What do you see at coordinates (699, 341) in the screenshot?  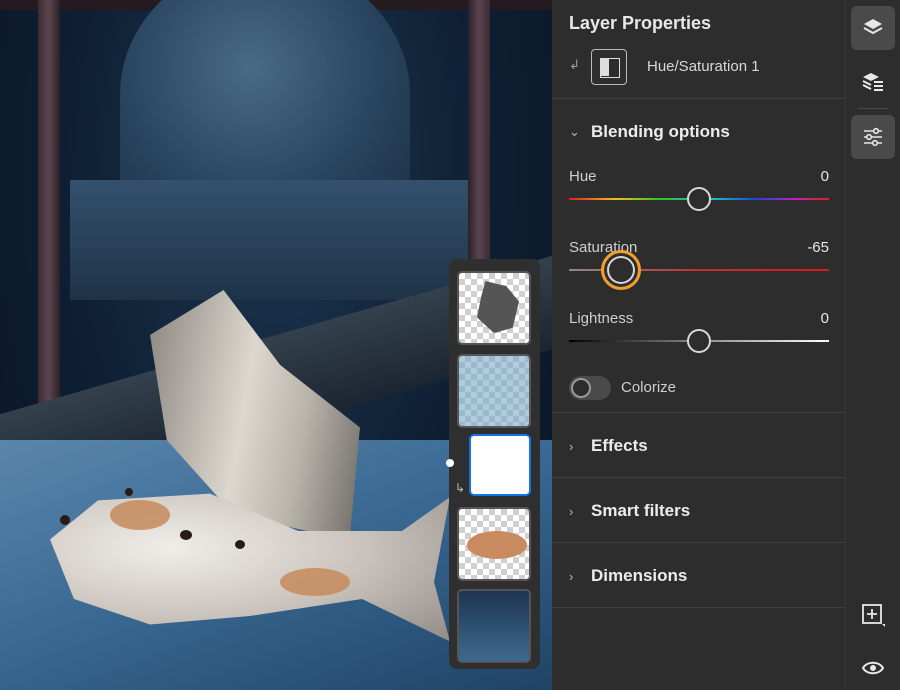 I see `lightness-slider-thumb` at bounding box center [699, 341].